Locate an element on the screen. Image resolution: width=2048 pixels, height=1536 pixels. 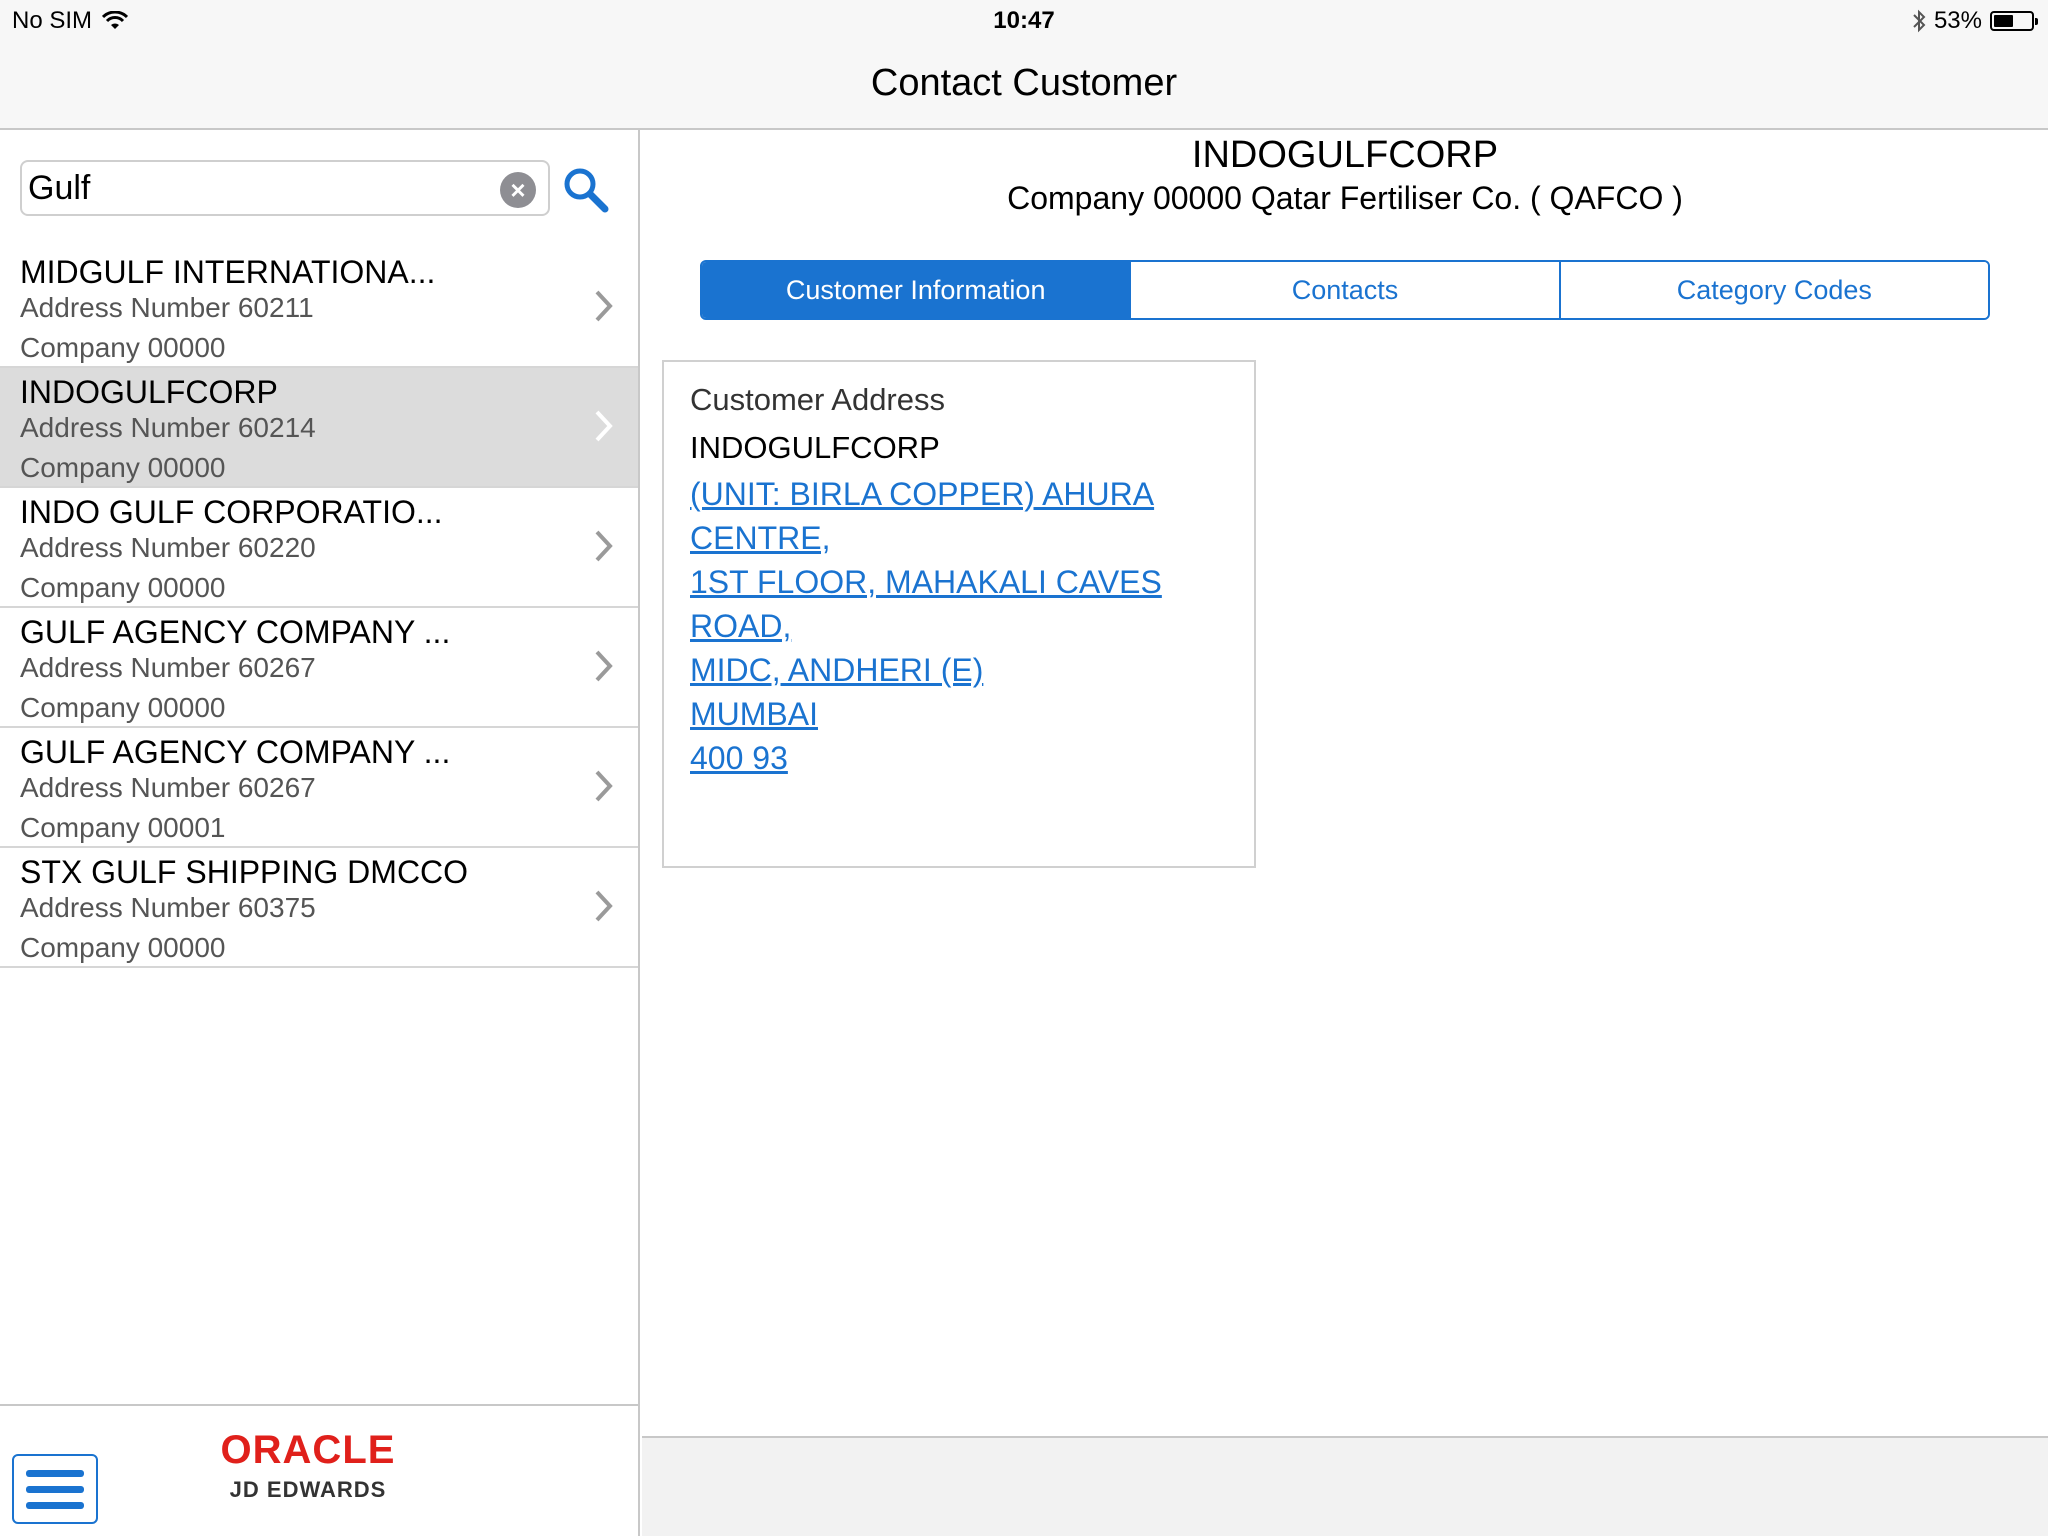
status-bar: No SIM 10:47 53% is located at coordinates (1024, 20).